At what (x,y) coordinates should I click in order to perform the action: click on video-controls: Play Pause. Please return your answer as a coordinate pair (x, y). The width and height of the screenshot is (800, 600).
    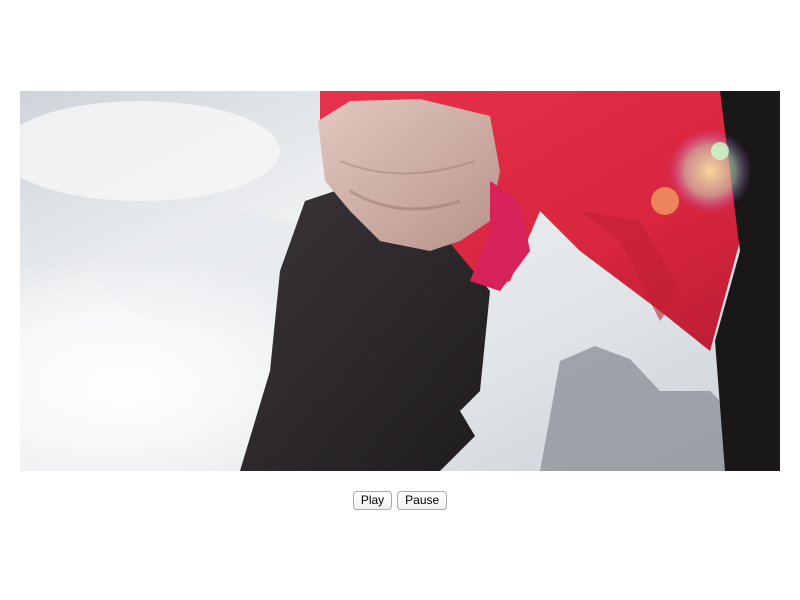
    Looking at the image, I should click on (400, 500).